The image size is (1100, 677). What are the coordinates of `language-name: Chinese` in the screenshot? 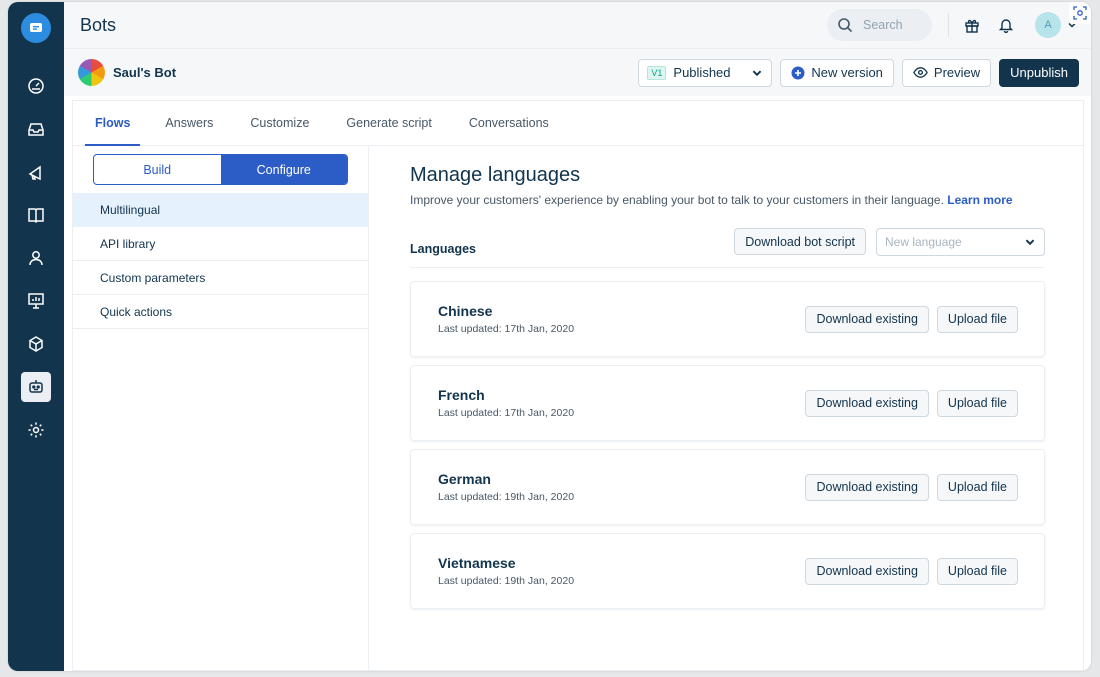 It's located at (465, 311).